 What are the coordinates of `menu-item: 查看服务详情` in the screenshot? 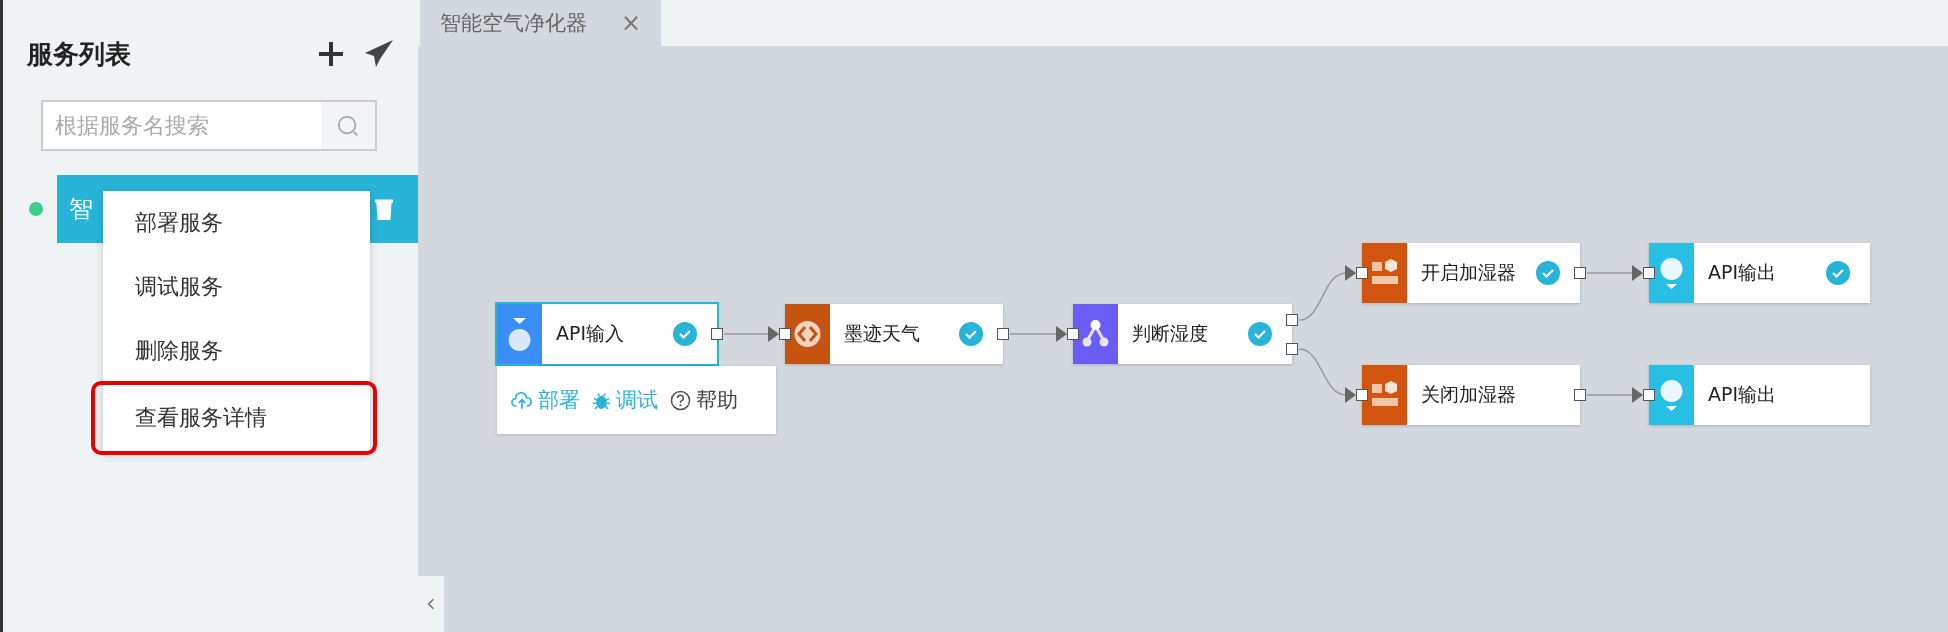 It's located at (234, 418).